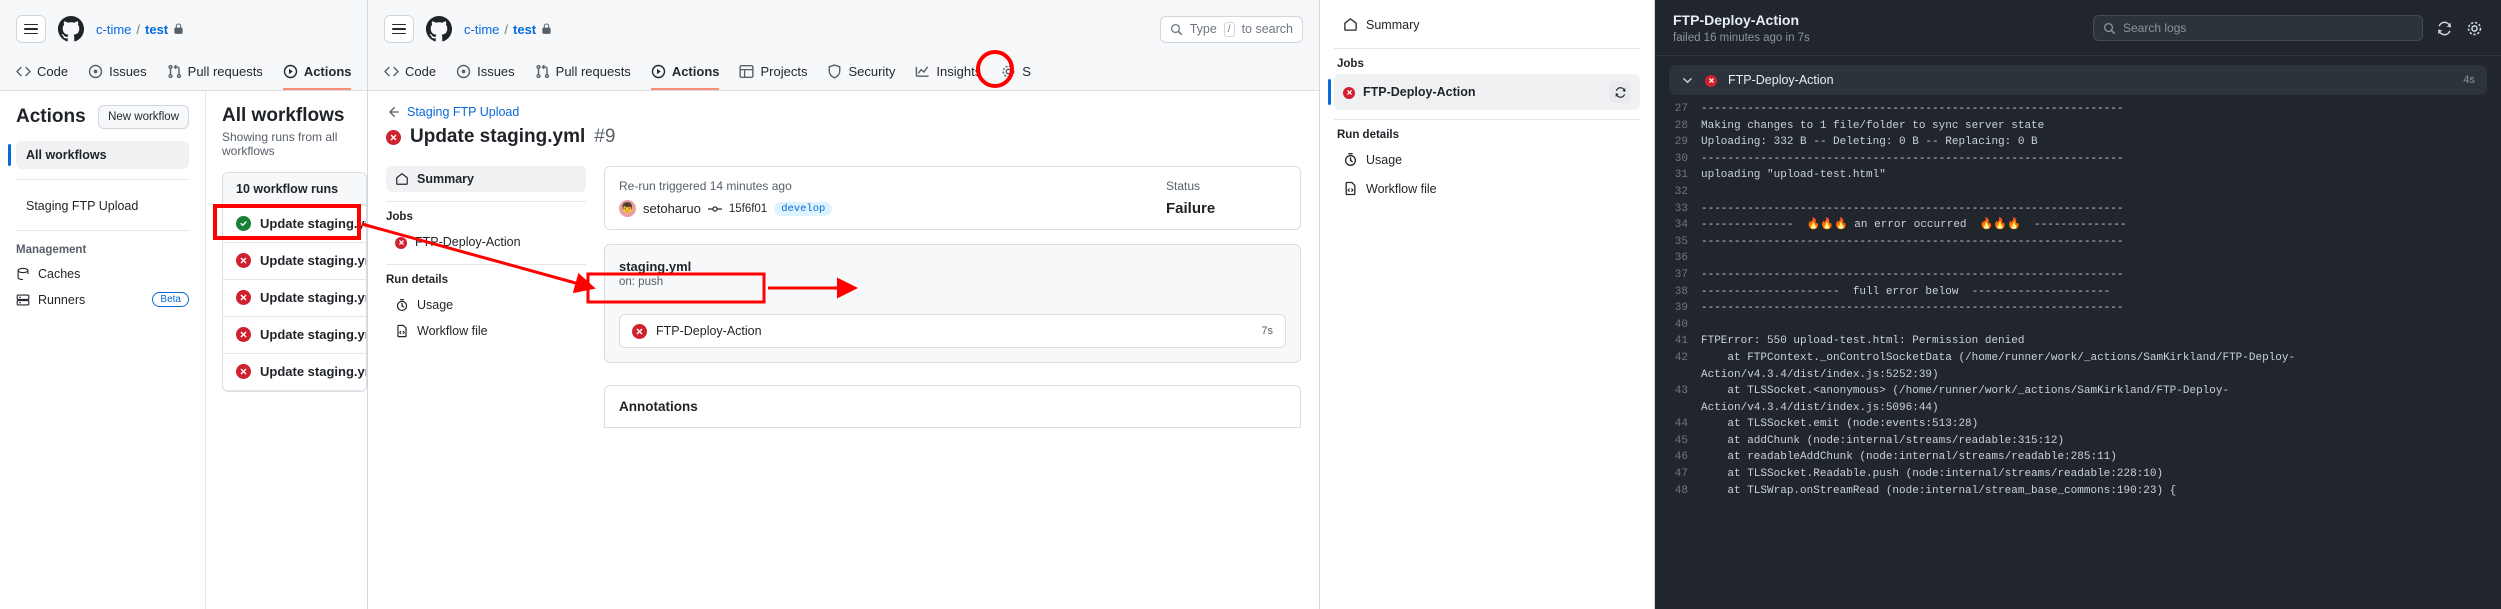  I want to click on search-kbd-hint: /, so click(1229, 29).